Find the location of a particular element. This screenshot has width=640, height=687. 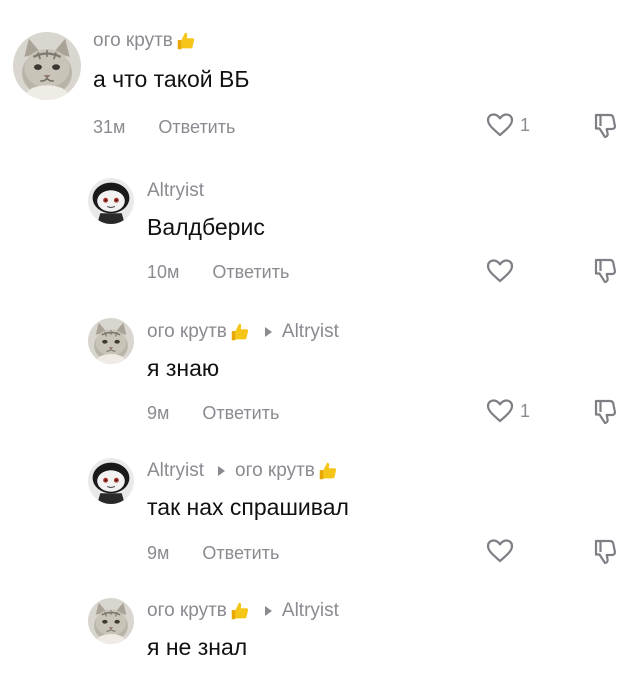

comment-text: Валдберис is located at coordinates (206, 227).